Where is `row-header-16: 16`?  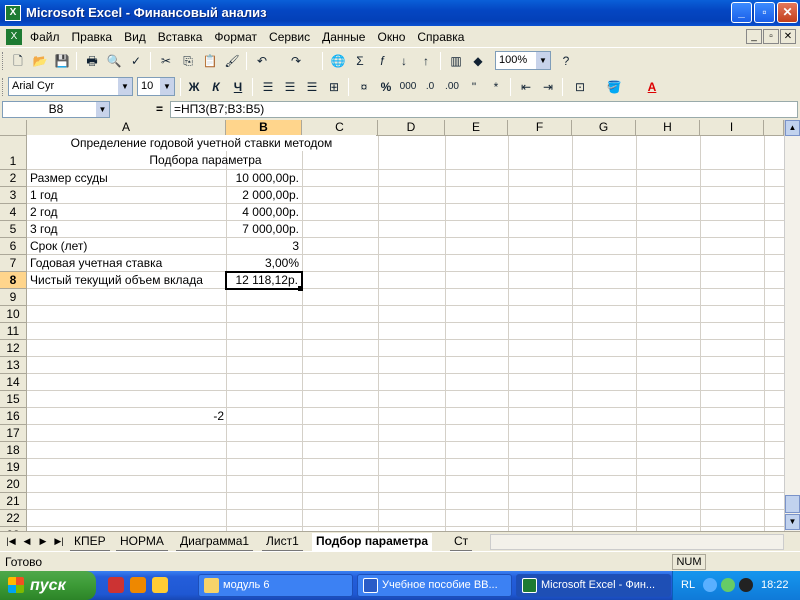 row-header-16: 16 is located at coordinates (13, 416).